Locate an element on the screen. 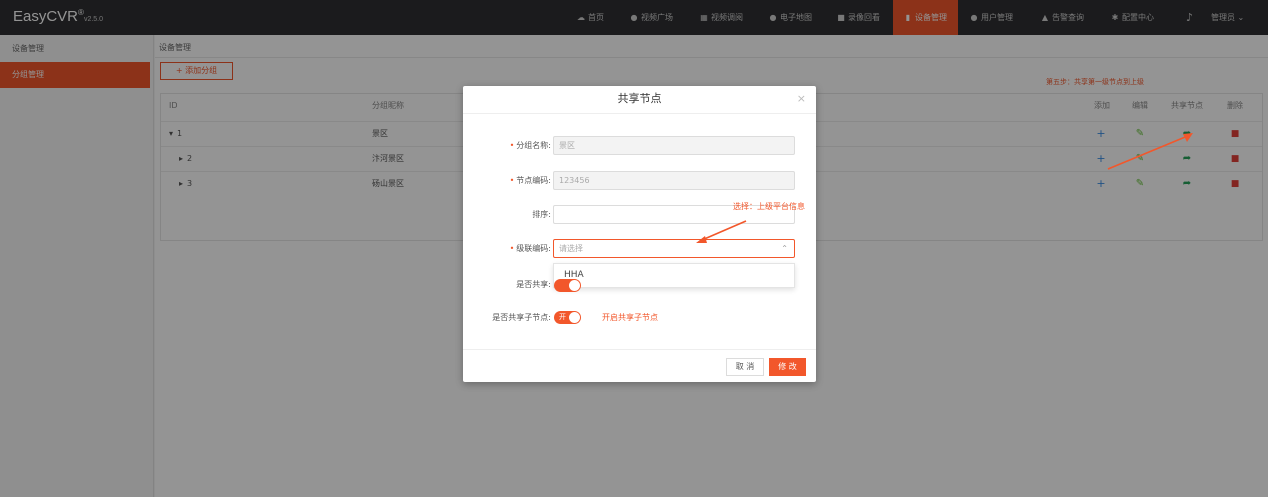  node-code-label: • 节点编码: is located at coordinates (530, 180).